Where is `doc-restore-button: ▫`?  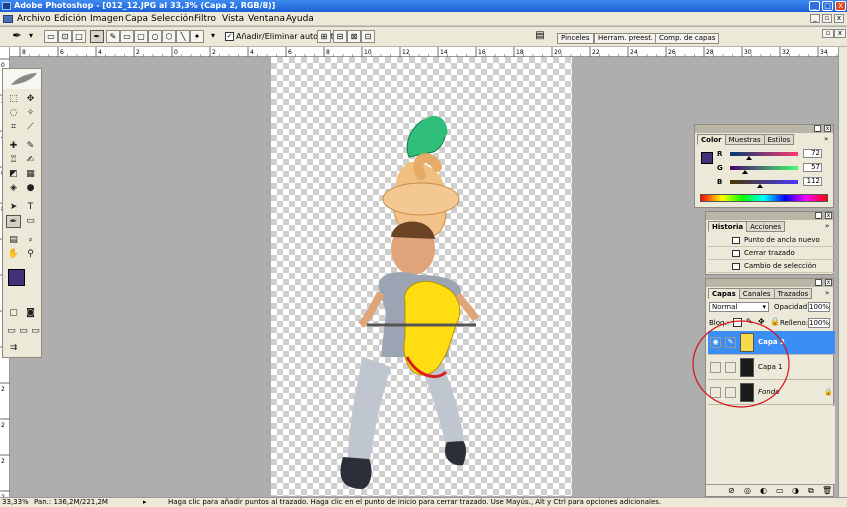 doc-restore-button: ▫ is located at coordinates (827, 18).